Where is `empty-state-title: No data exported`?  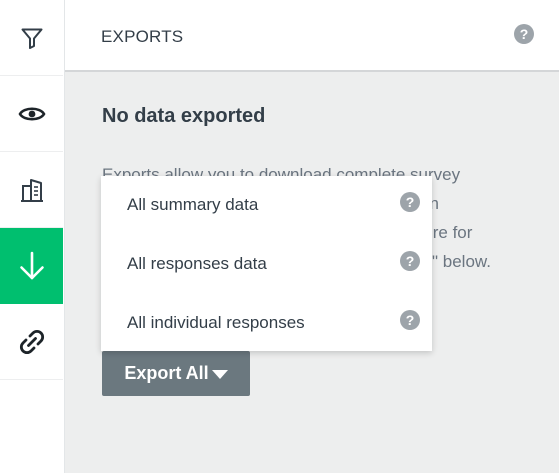 empty-state-title: No data exported is located at coordinates (184, 116).